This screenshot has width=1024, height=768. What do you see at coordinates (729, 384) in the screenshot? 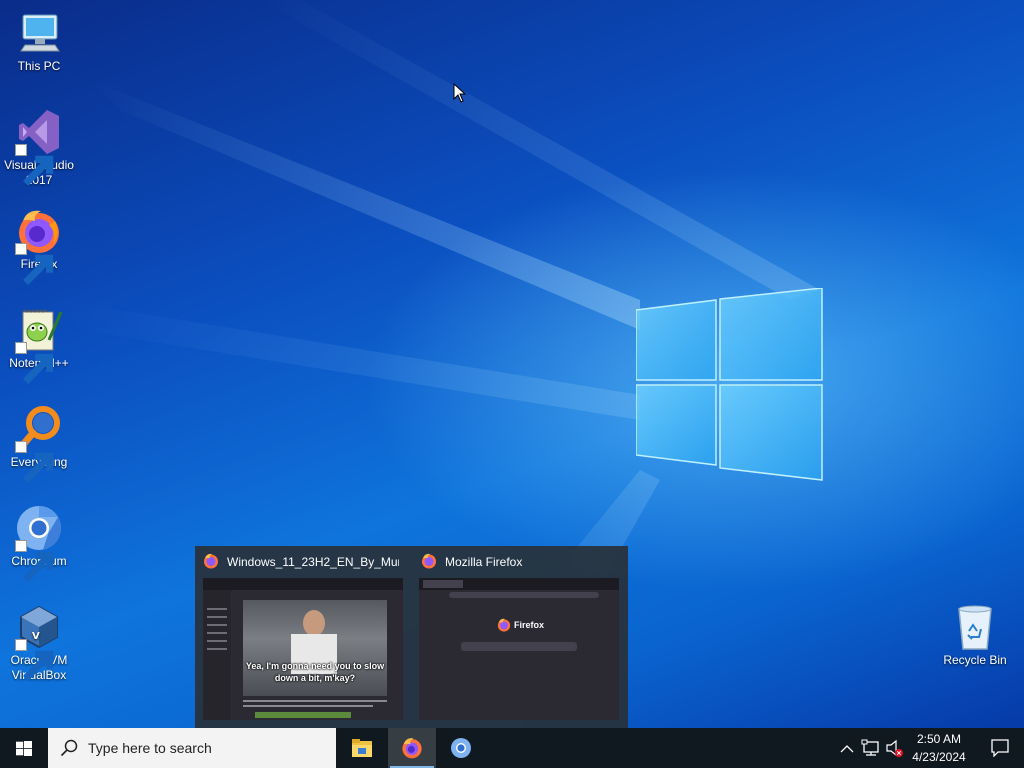
I see `windows-logo` at bounding box center [729, 384].